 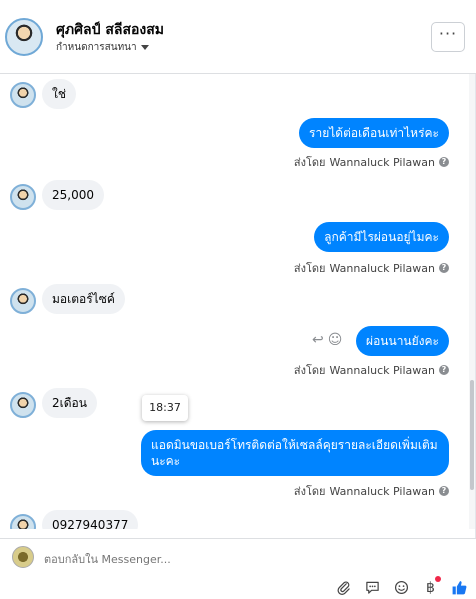 I want to click on incoming-message: 0927940377, so click(x=90, y=519).